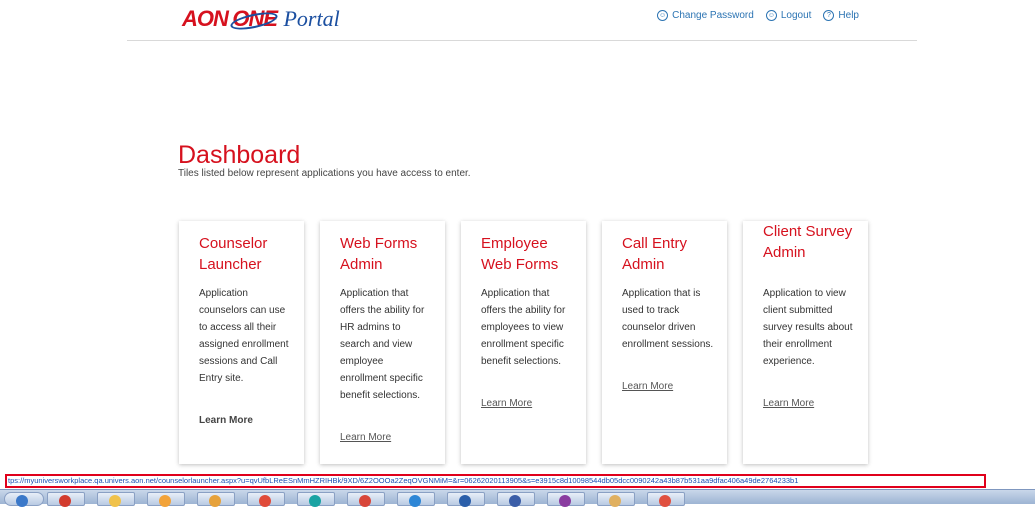 The width and height of the screenshot is (1035, 507). I want to click on tile-title: Employee Web Forms, so click(520, 254).